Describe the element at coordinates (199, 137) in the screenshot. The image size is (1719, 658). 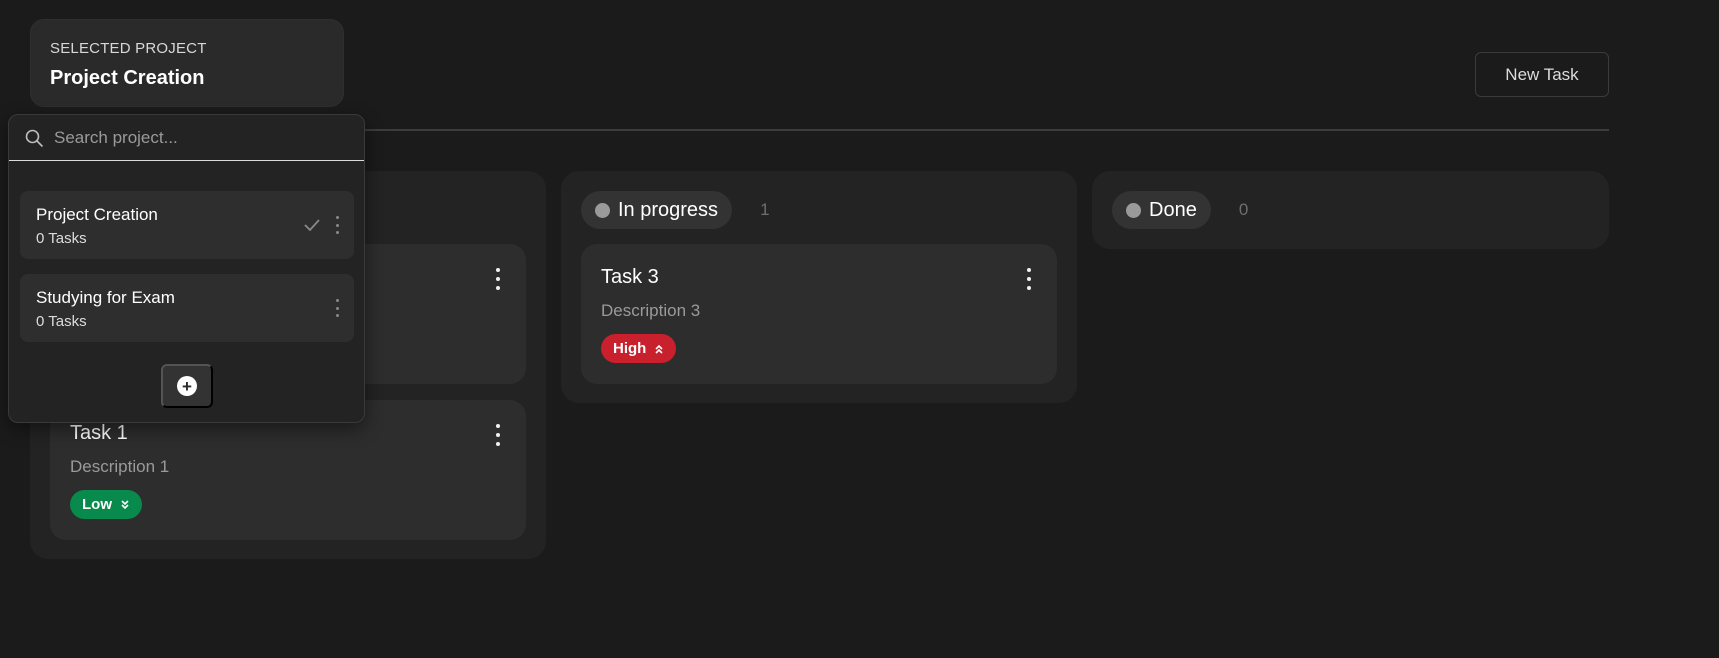
I see `search-input` at that location.